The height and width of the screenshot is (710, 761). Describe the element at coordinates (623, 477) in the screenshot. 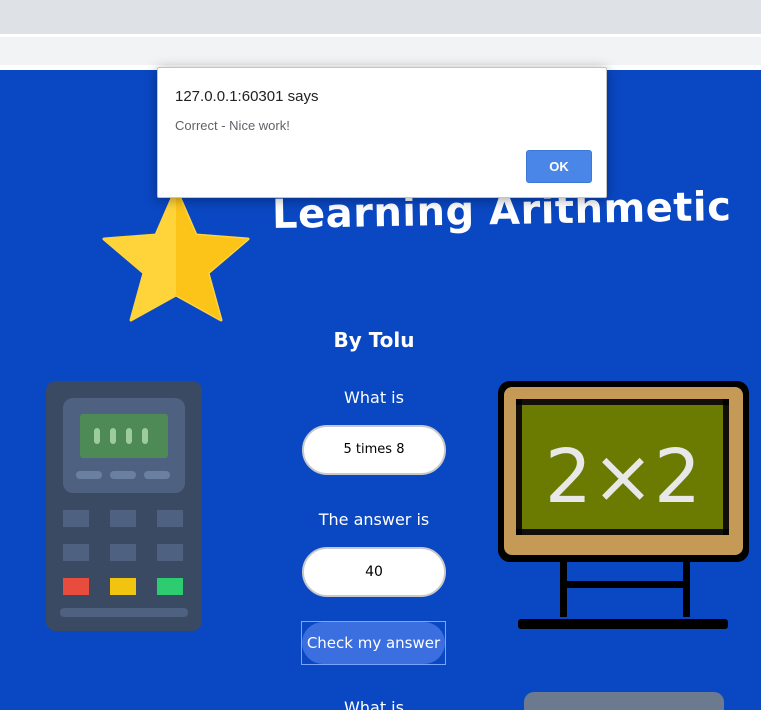

I see `board-equation: 2×2` at that location.